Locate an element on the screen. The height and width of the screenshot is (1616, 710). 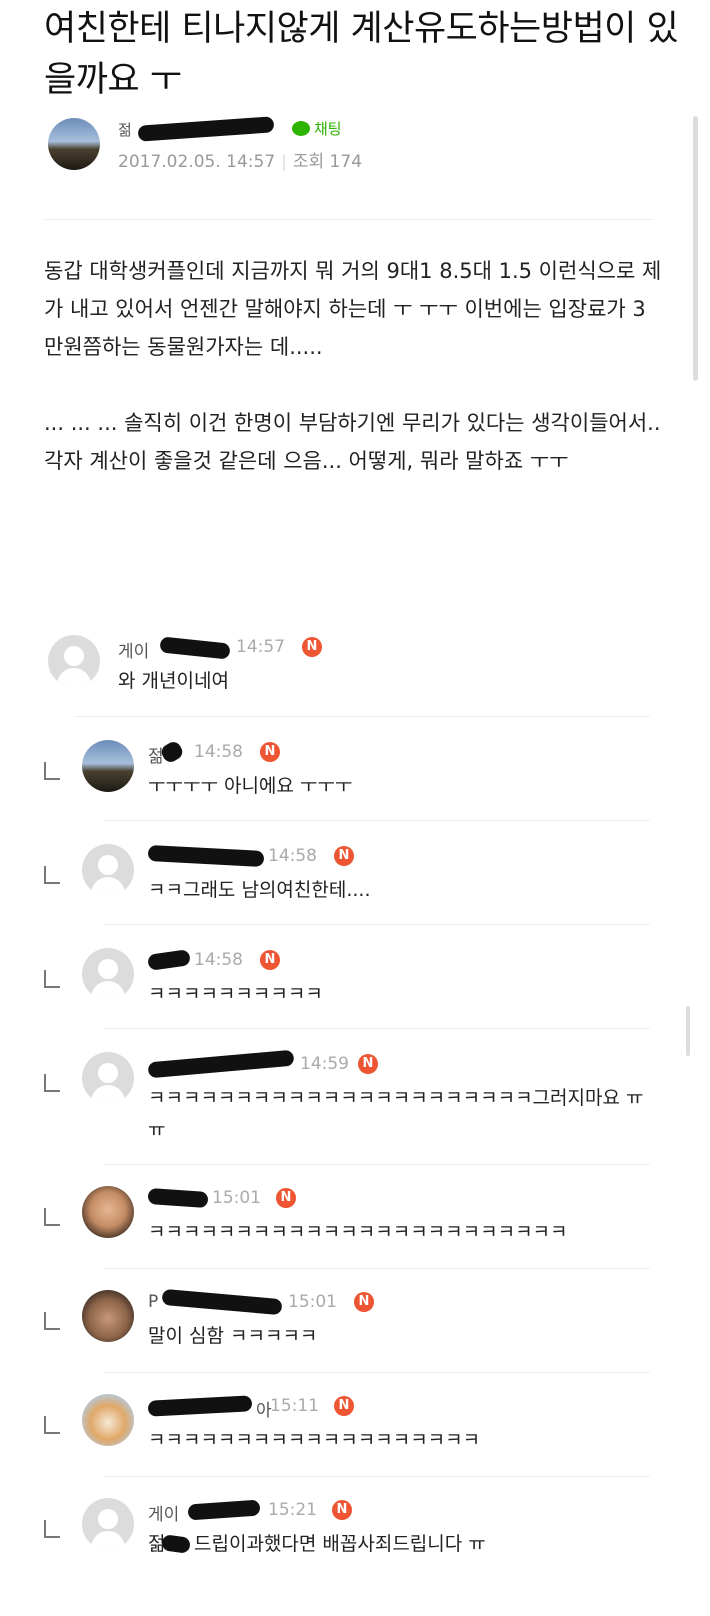
divider is located at coordinates (349, 219).